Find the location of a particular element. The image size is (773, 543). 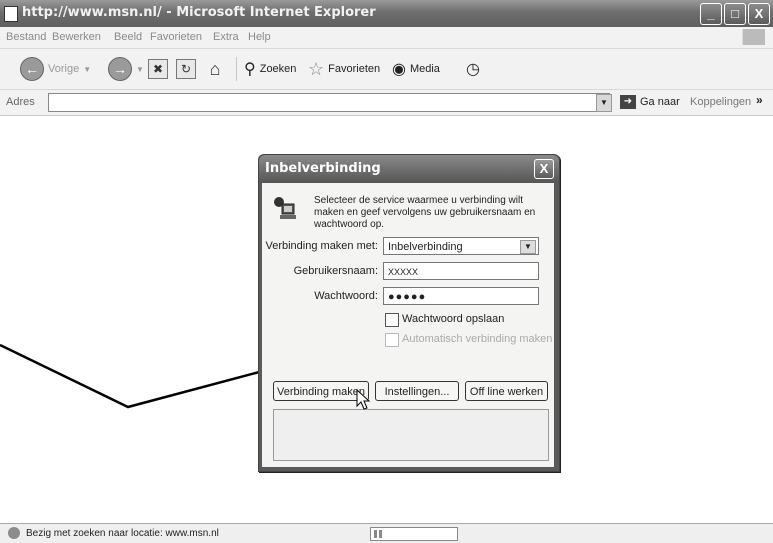

save-password-checkbox is located at coordinates (392, 320).